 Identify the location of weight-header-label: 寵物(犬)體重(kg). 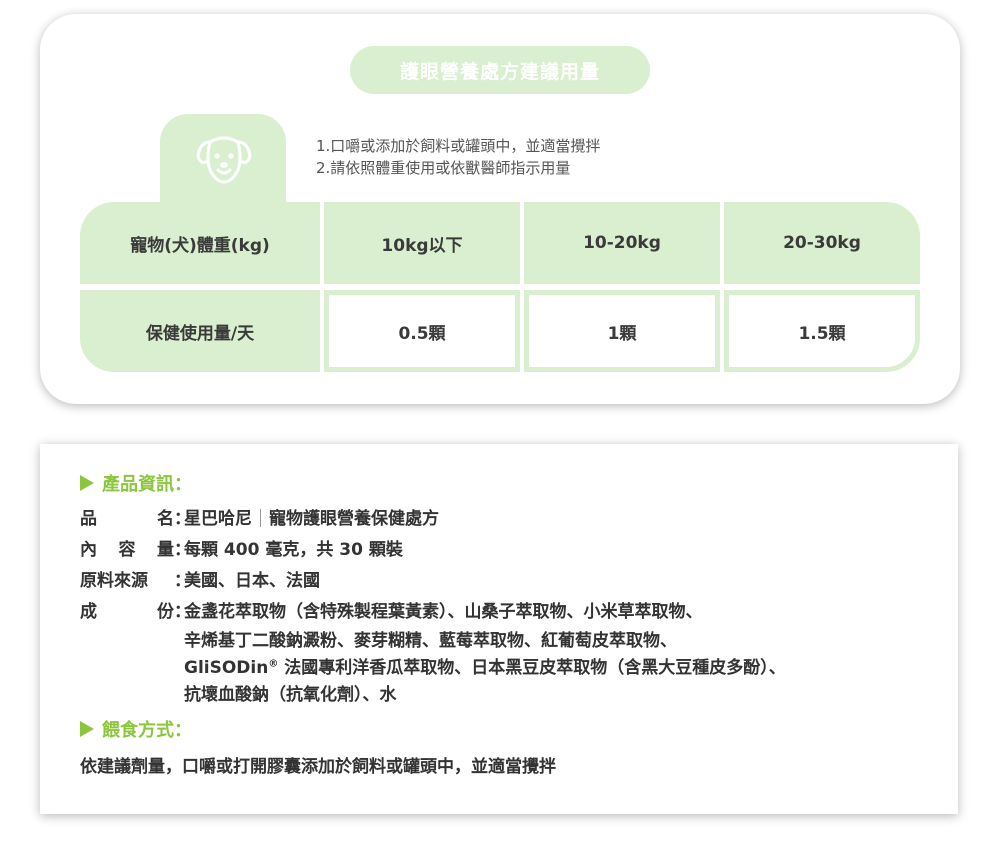
(200, 243).